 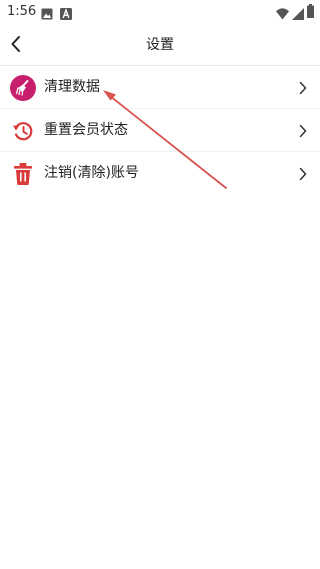 I want to click on trash-icon, so click(x=23, y=174).